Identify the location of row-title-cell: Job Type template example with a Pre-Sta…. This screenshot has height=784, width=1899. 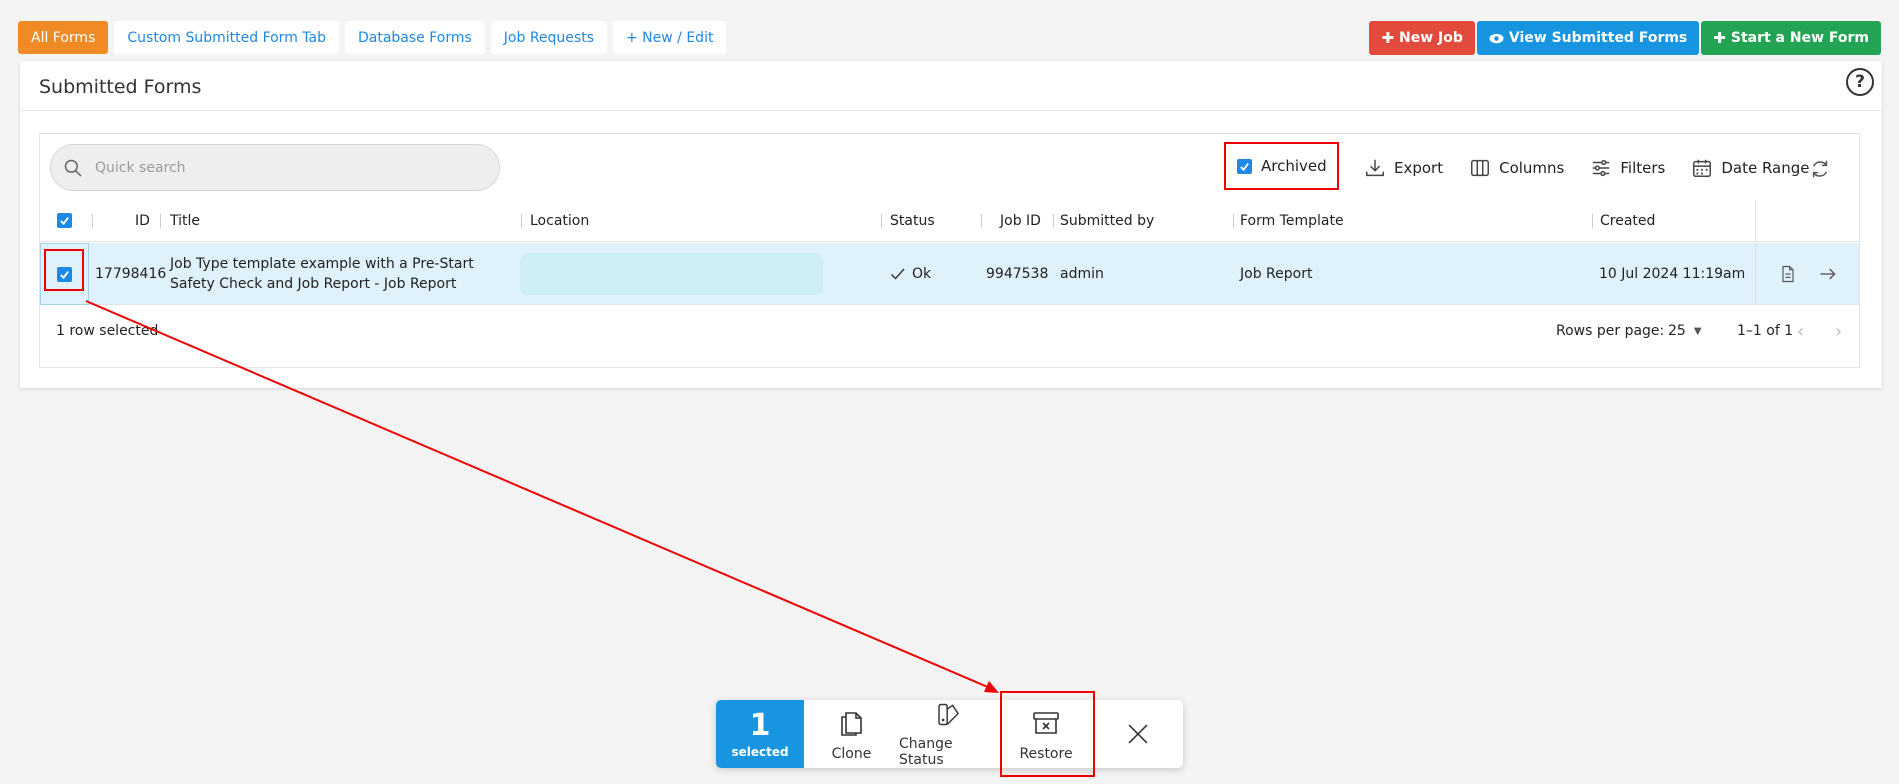
(340, 273).